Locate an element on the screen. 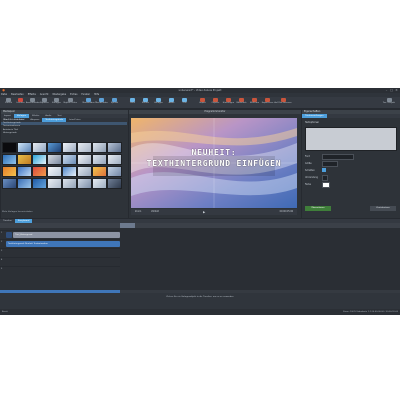  title-clip-thumbnail is located at coordinates (9, 235).